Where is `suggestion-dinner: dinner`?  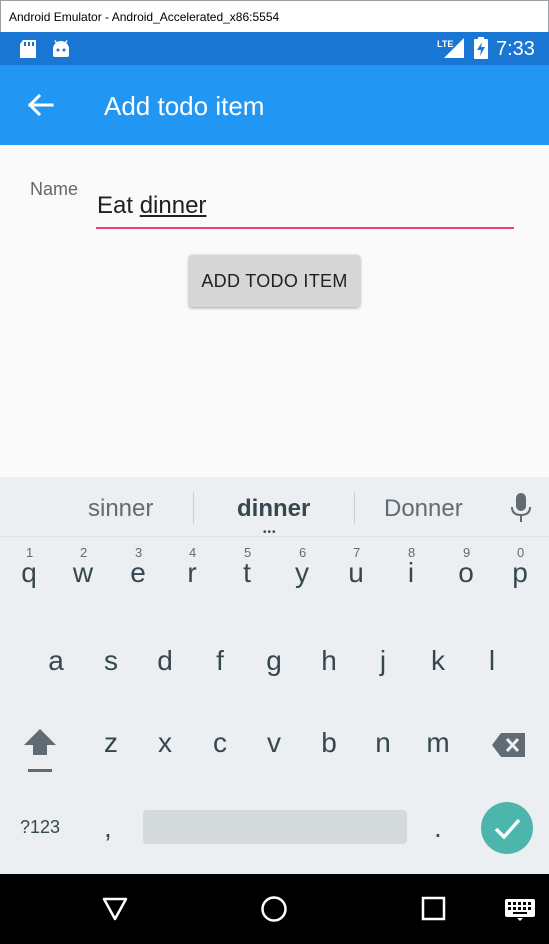 suggestion-dinner: dinner is located at coordinates (273, 509).